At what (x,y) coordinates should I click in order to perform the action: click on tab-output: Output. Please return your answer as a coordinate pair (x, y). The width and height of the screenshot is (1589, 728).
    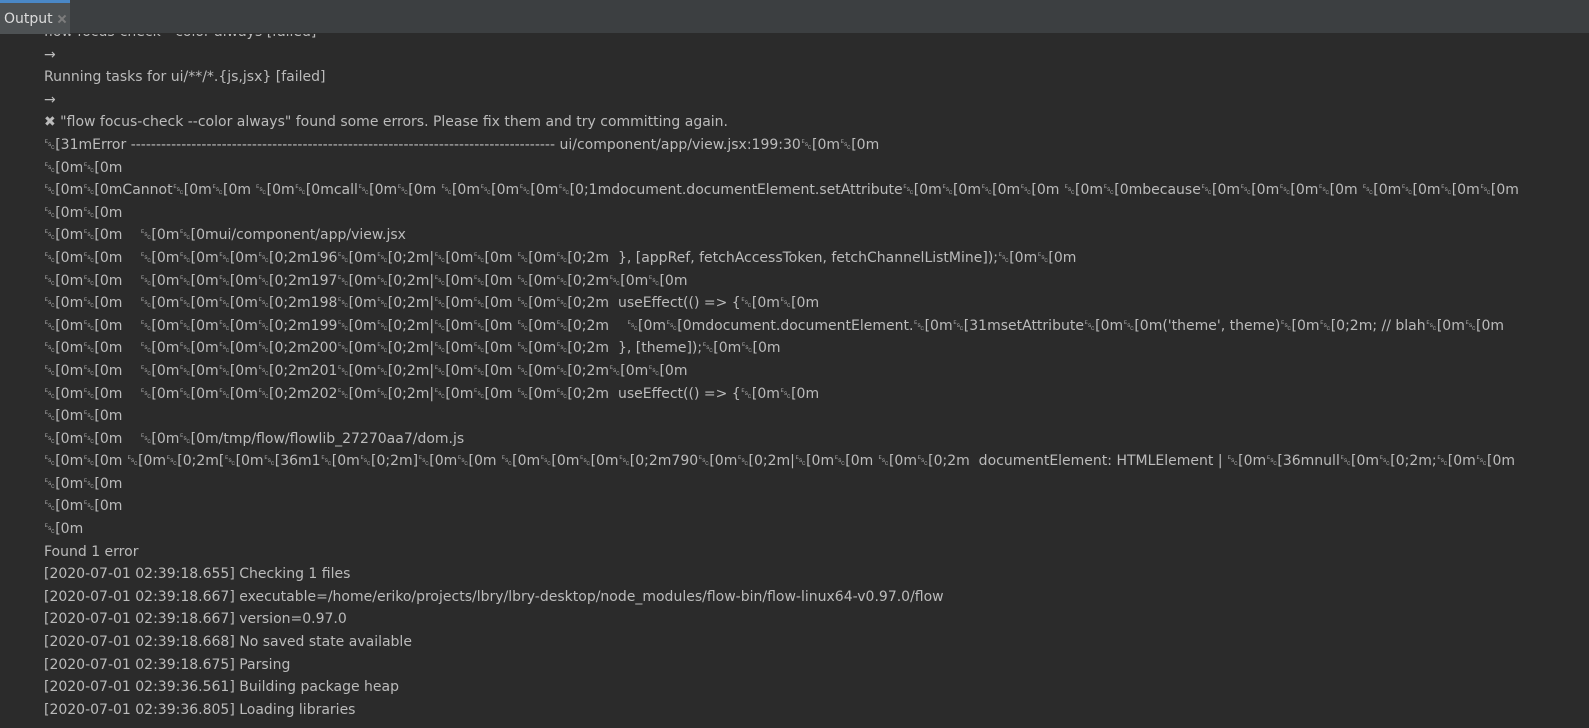
    Looking at the image, I should click on (35, 17).